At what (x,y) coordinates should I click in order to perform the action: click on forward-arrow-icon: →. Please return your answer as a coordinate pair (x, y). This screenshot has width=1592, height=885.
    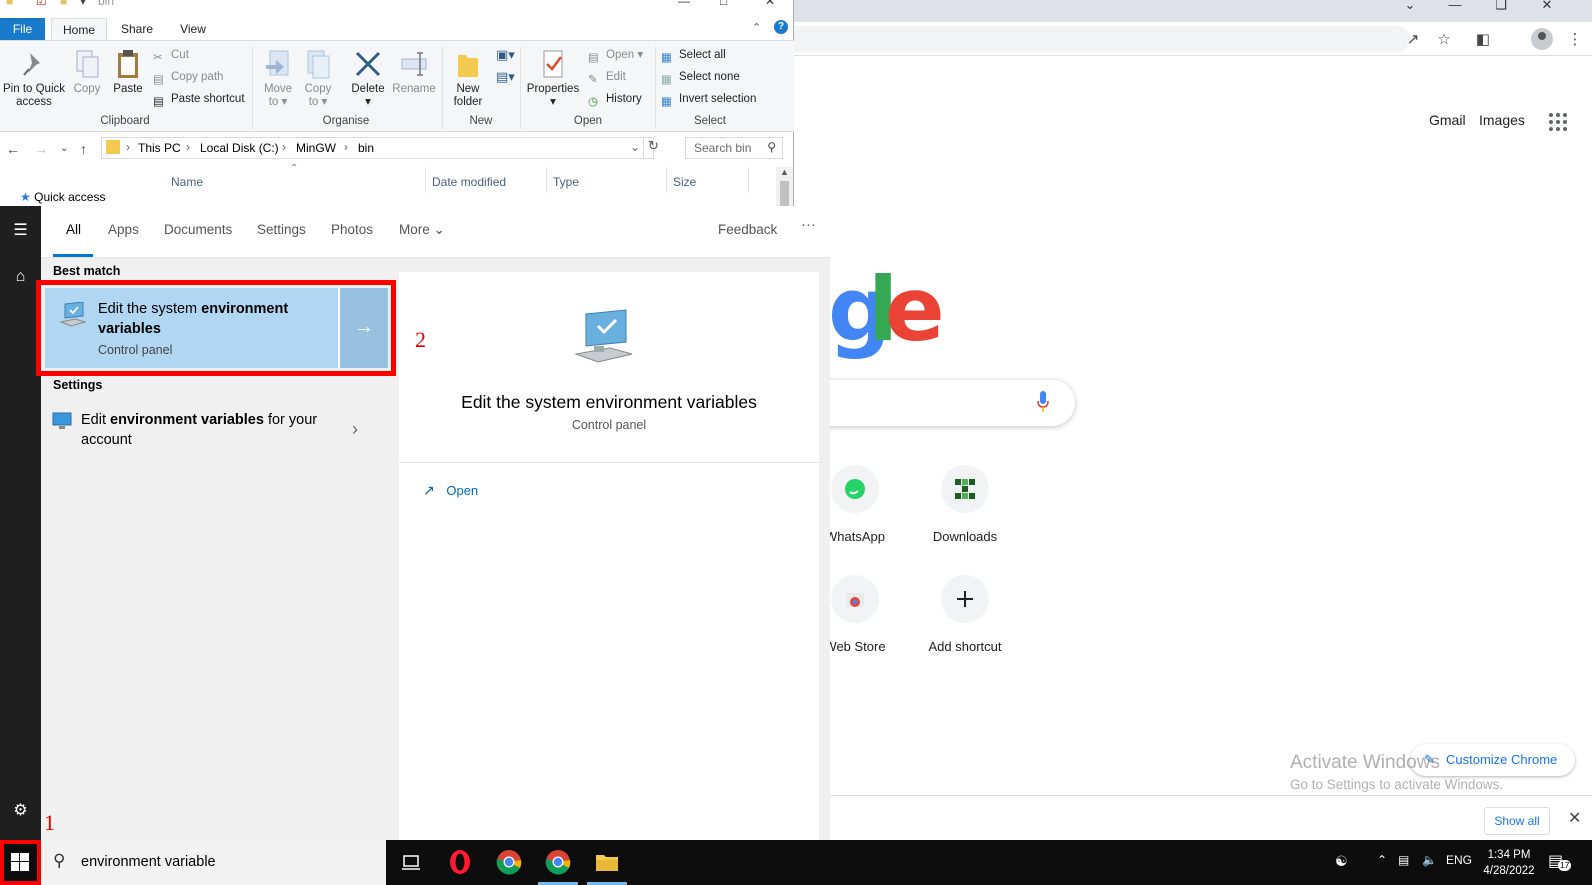
    Looking at the image, I should click on (41, 149).